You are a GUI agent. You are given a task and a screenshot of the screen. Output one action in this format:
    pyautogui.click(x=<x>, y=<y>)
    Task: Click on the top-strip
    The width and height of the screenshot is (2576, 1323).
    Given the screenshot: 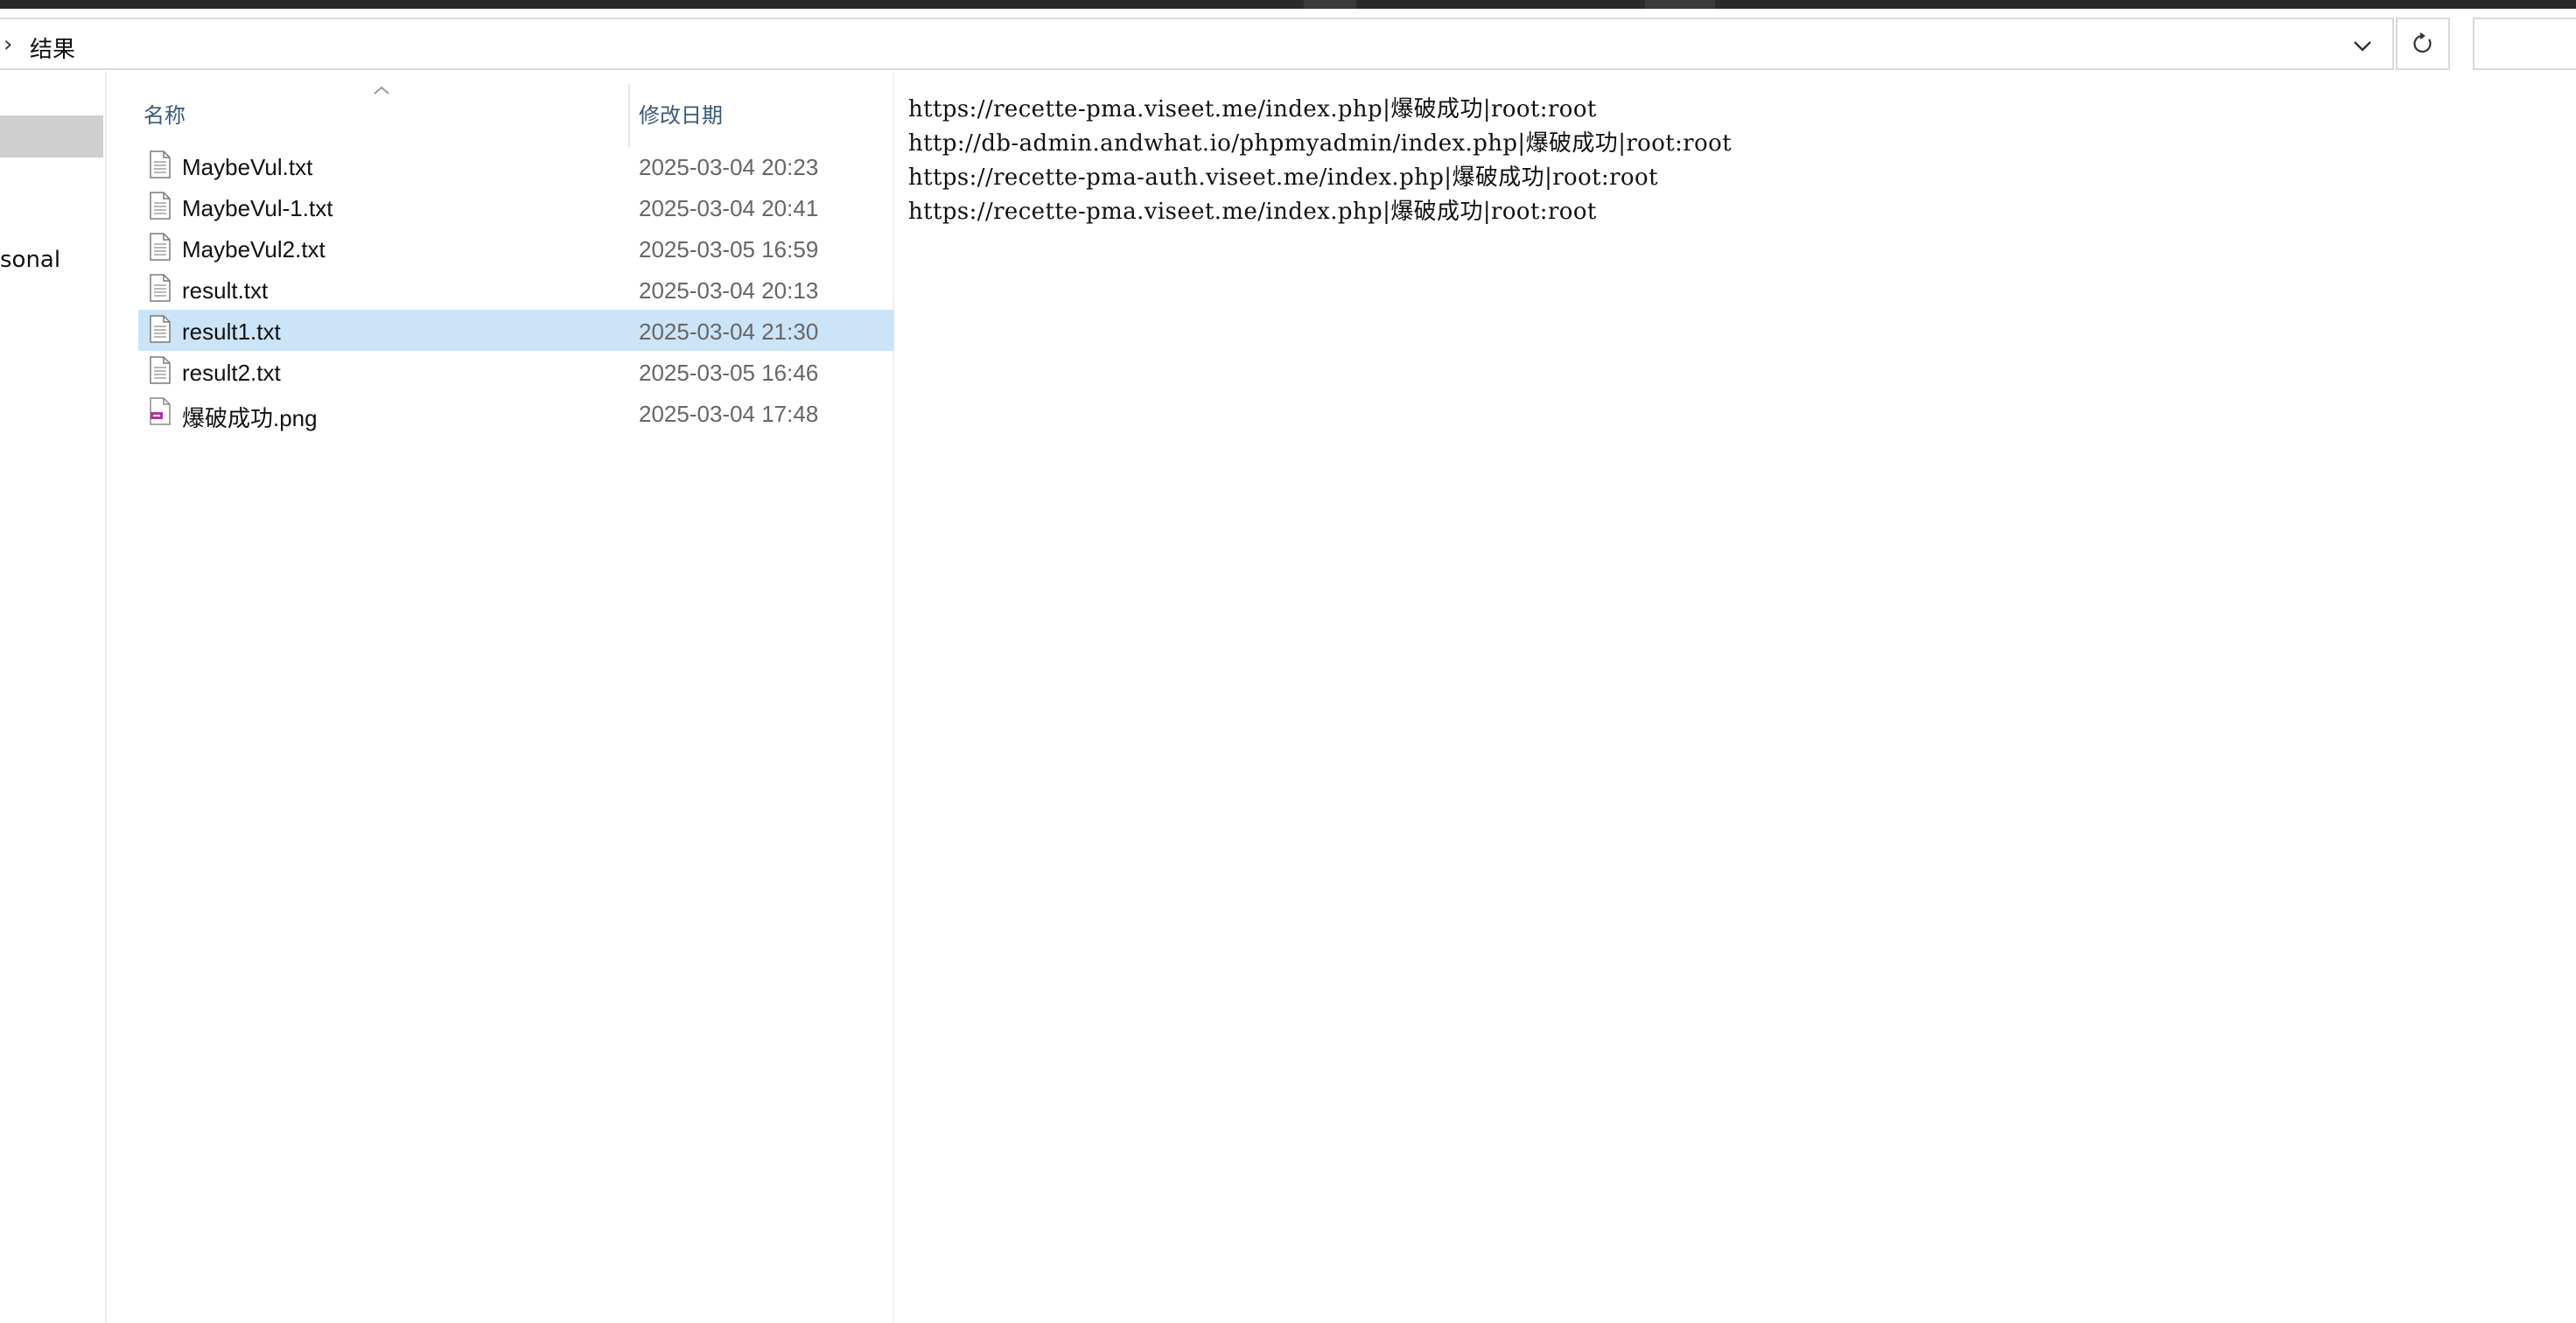 What is the action you would take?
    pyautogui.click(x=1288, y=4)
    